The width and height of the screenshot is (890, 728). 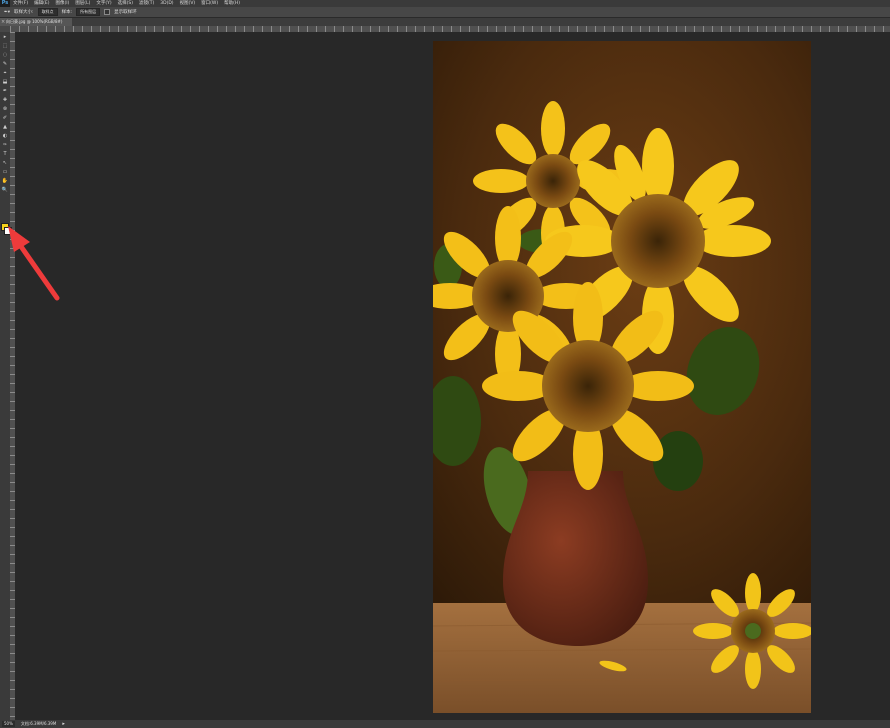 What do you see at coordinates (5, 181) in the screenshot?
I see `hand-tool-icon: ✋` at bounding box center [5, 181].